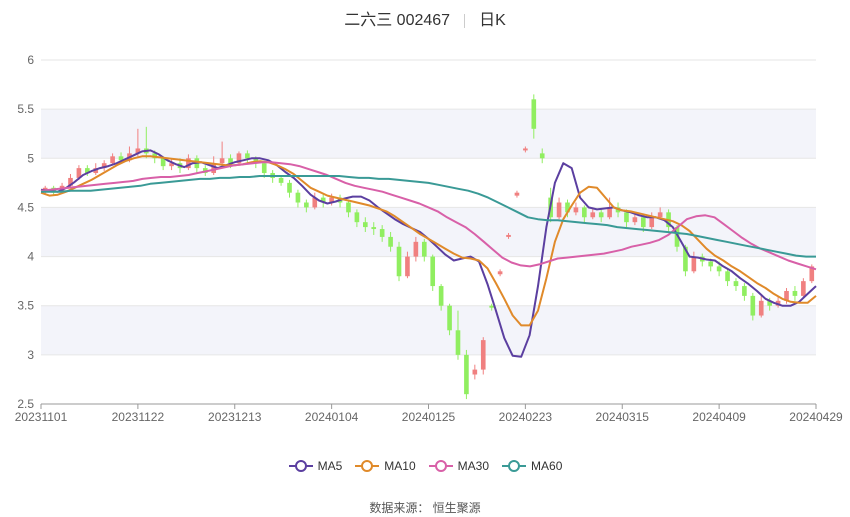 This screenshot has width=850, height=517. What do you see at coordinates (473, 466) in the screenshot?
I see `legend-label: MA30` at bounding box center [473, 466].